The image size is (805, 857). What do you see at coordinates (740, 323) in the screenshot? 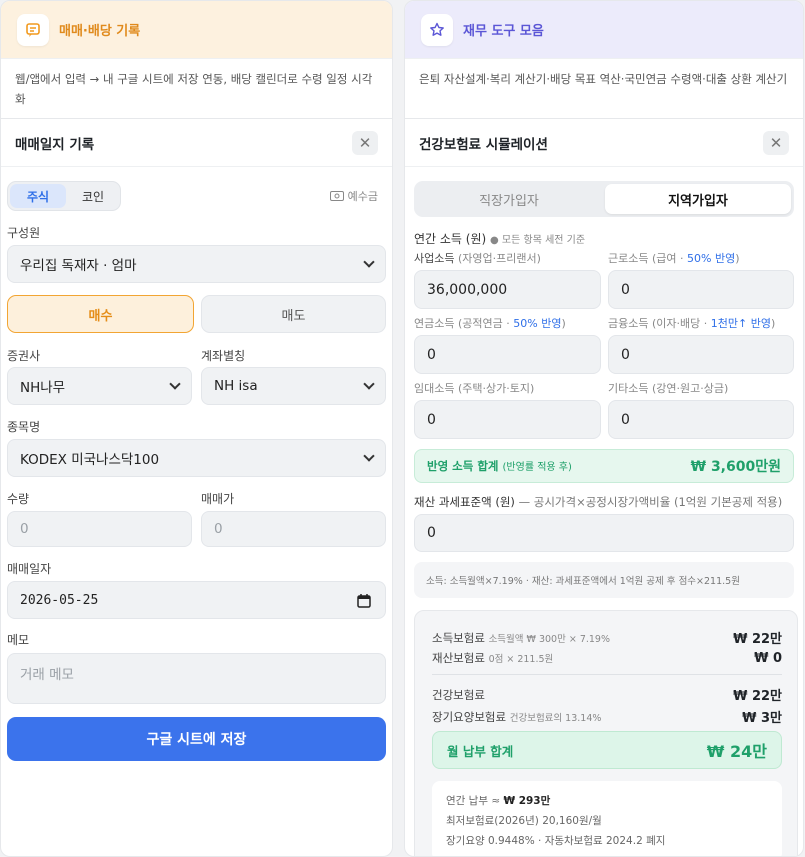
I see `fin-income-ratio: 1천만↑ 반영` at bounding box center [740, 323].